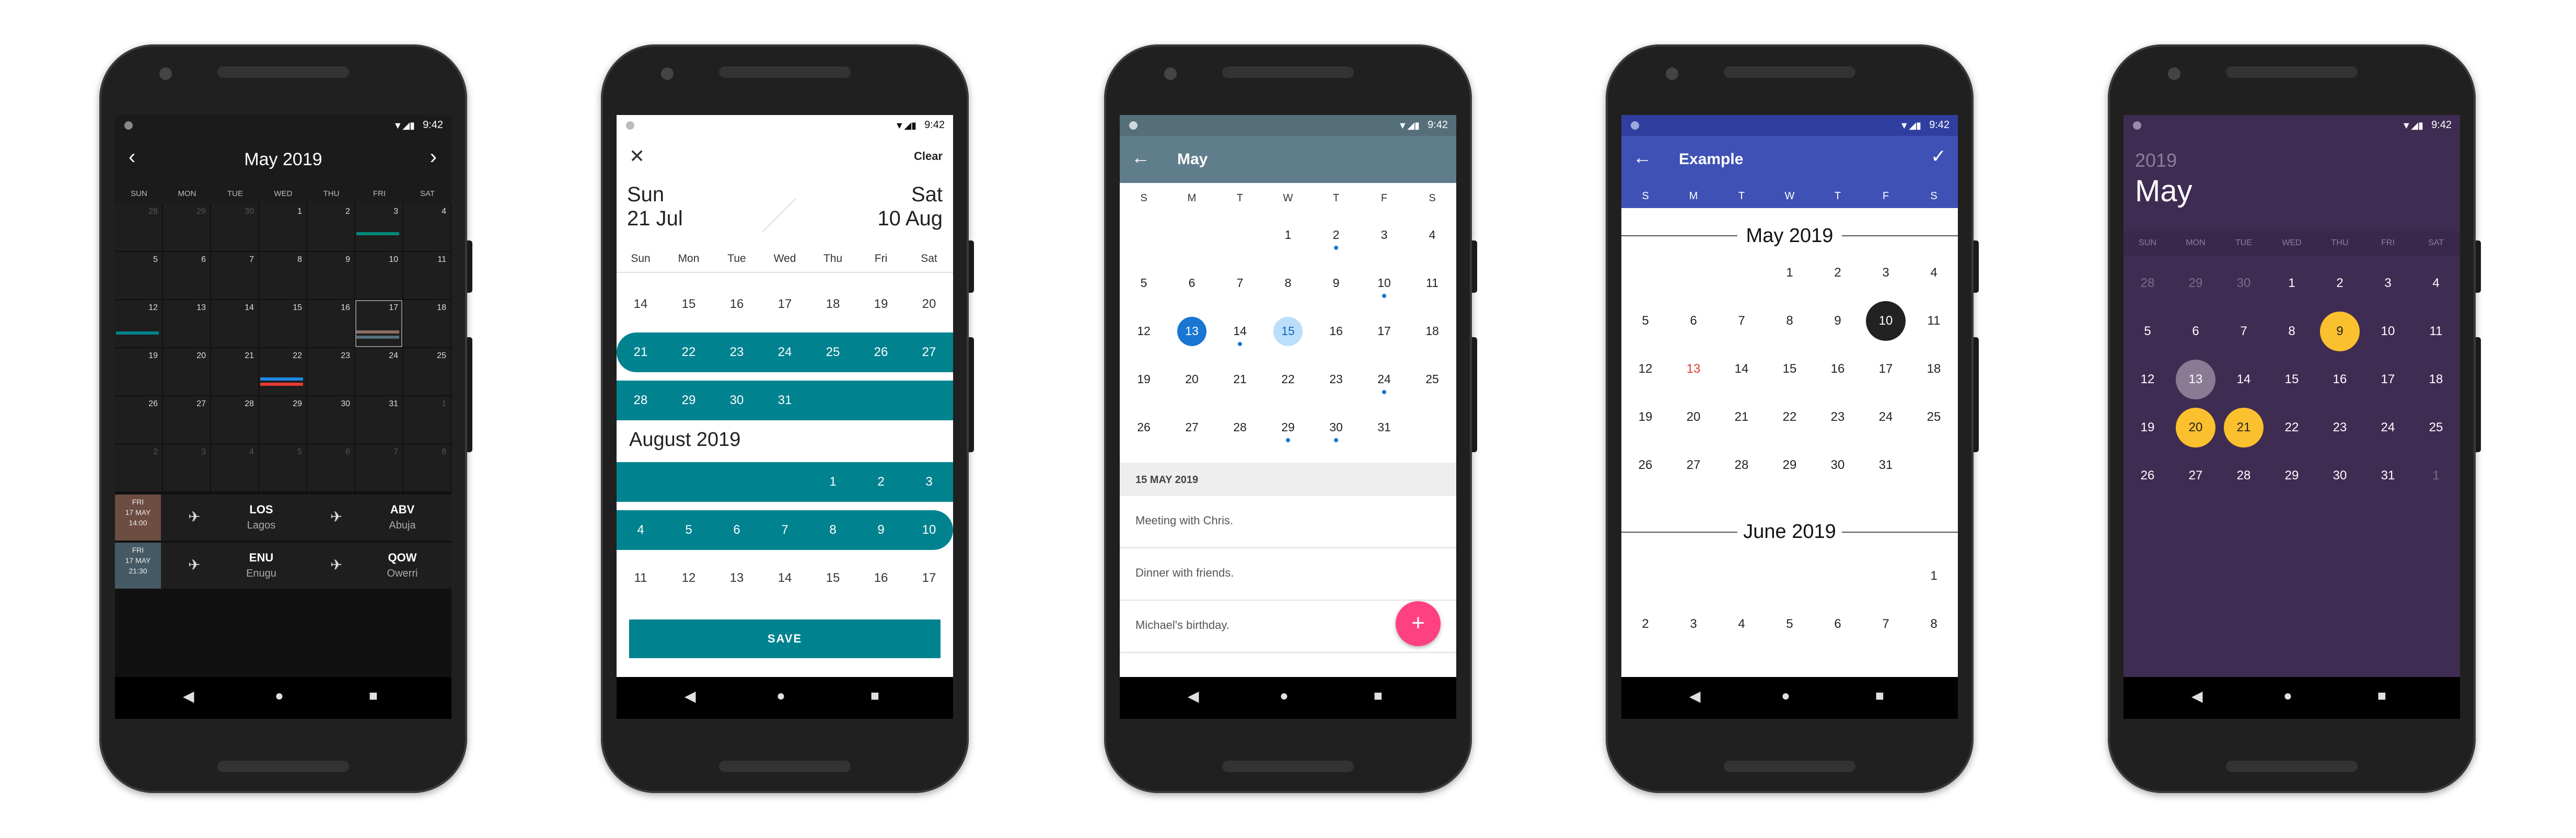  I want to click on event-item: Dinner with friends., so click(1288, 575).